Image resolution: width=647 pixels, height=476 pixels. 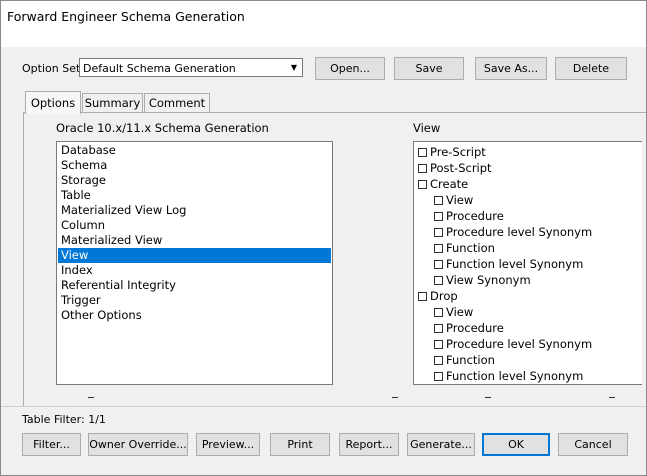 What do you see at coordinates (53, 102) in the screenshot?
I see `tab-options: Options` at bounding box center [53, 102].